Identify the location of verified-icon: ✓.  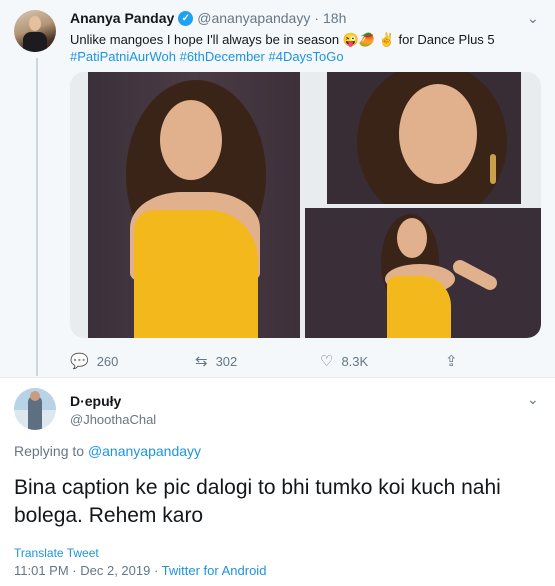
(186, 18).